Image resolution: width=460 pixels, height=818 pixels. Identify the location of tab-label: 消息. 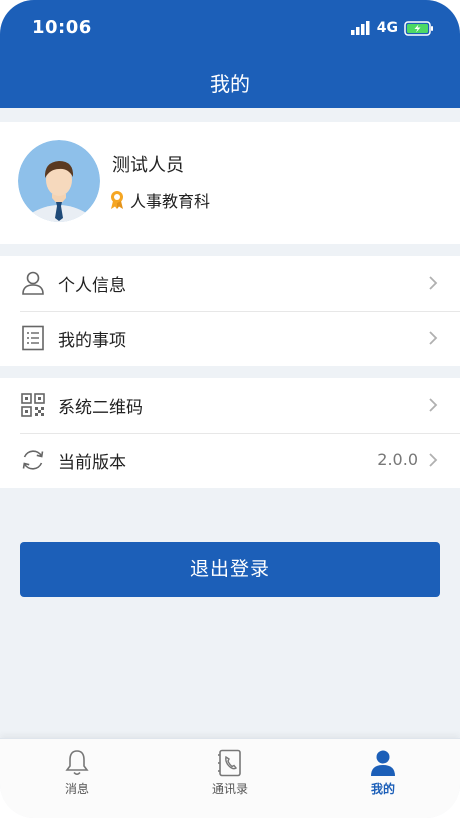
(76, 789).